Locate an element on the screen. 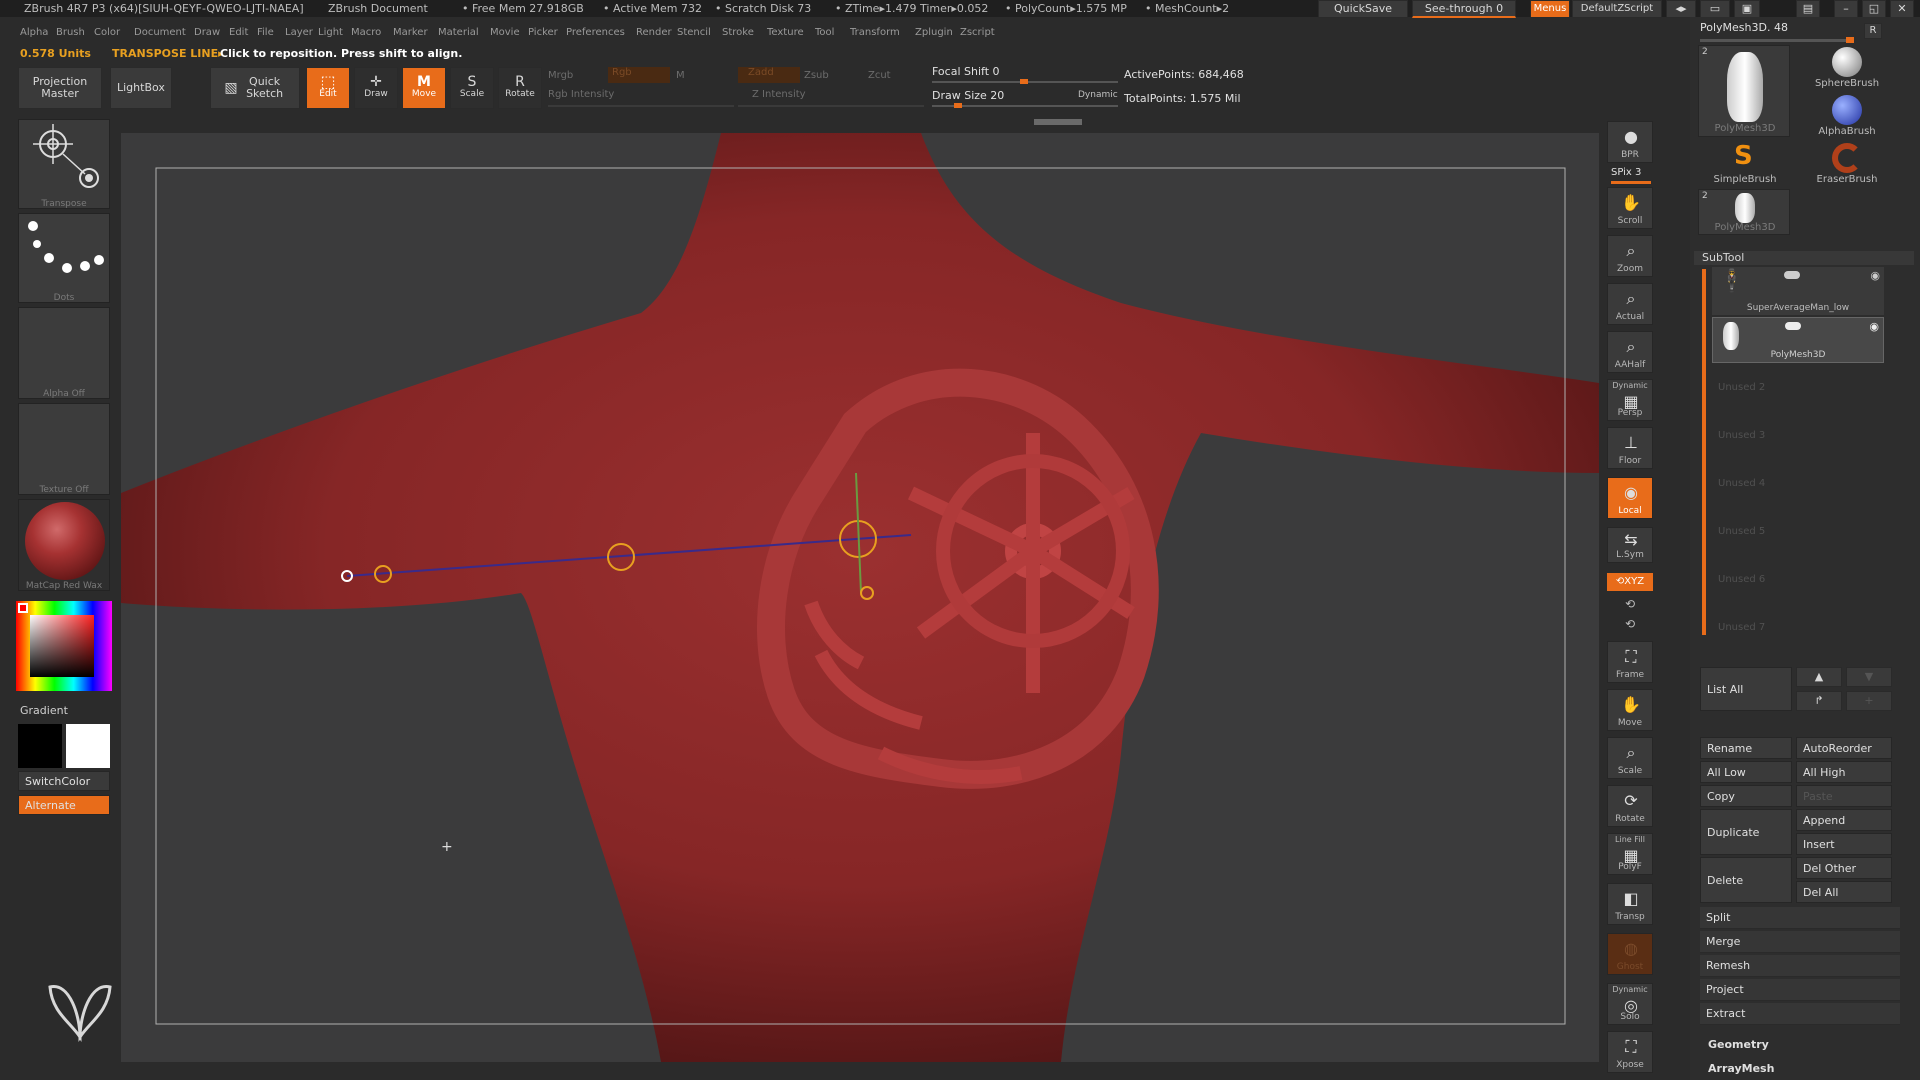 This screenshot has width=1920, height=1080. menu-movie: Movie is located at coordinates (505, 32).